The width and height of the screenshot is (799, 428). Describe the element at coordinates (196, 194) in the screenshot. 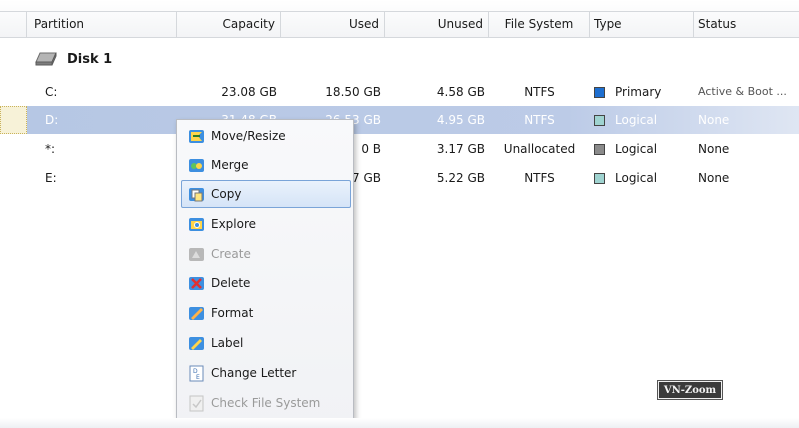

I see `copy-icon` at that location.